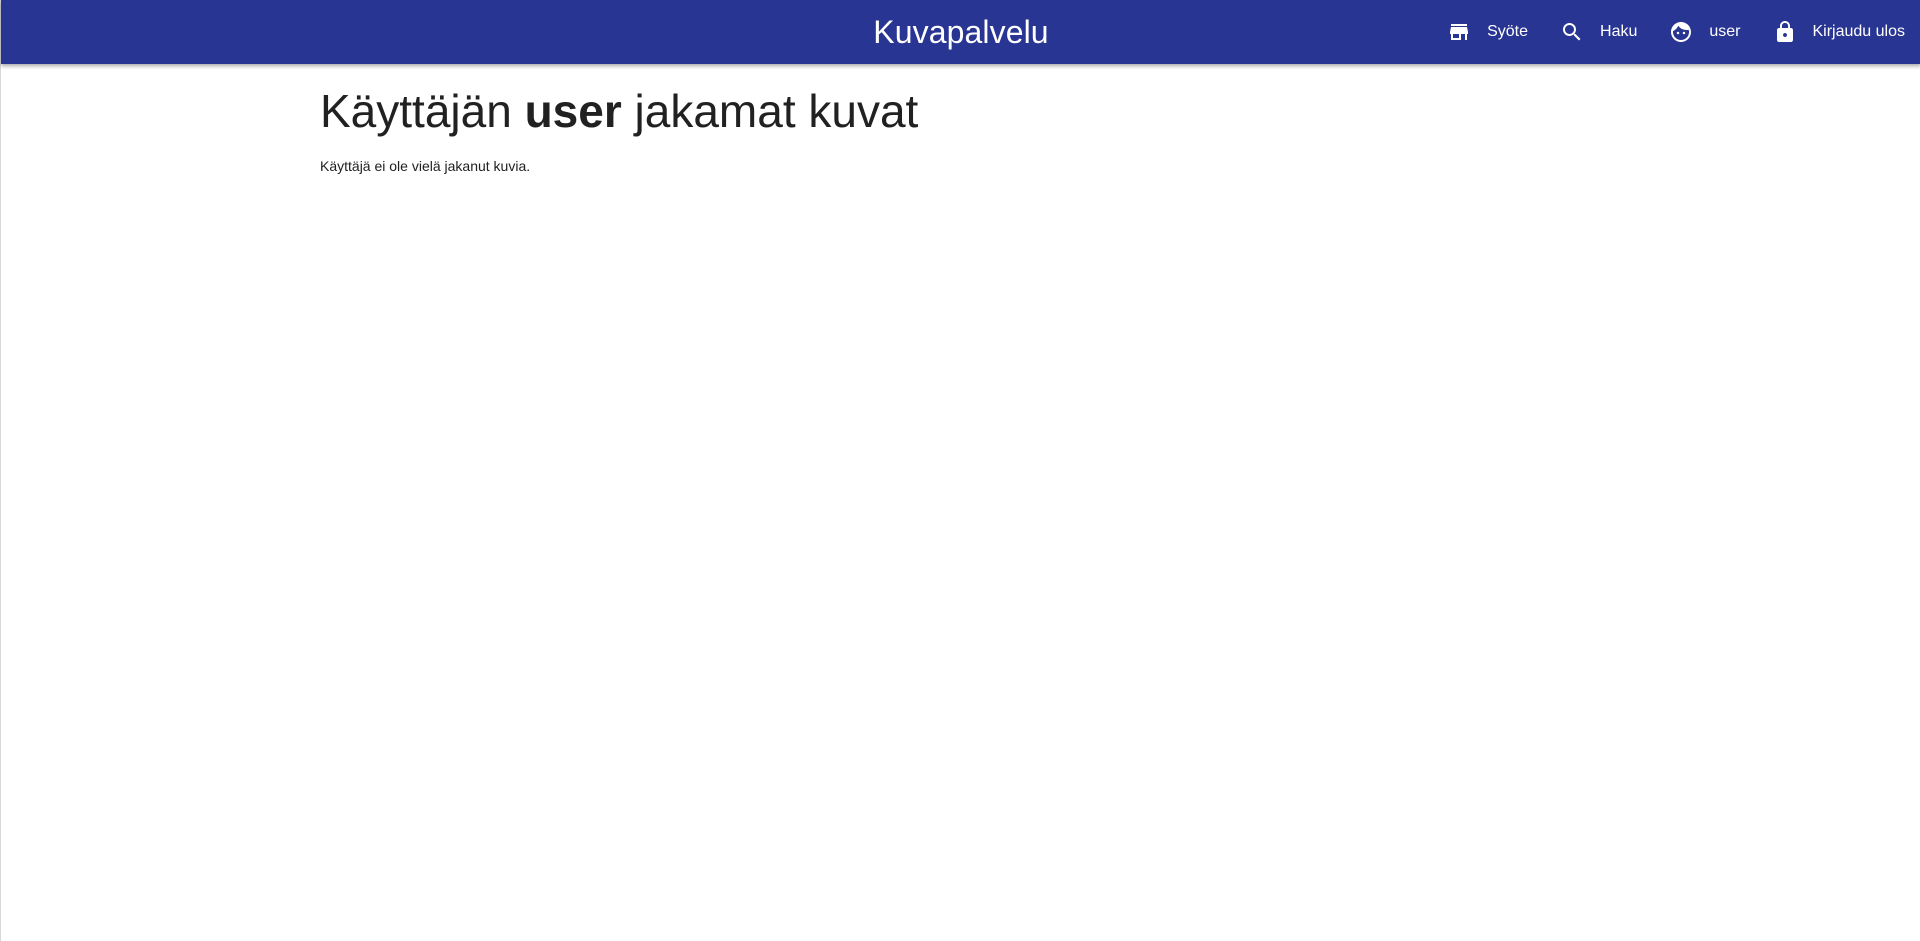  What do you see at coordinates (776, 111) in the screenshot?
I see `page-title-suffix: jakamat kuvat` at bounding box center [776, 111].